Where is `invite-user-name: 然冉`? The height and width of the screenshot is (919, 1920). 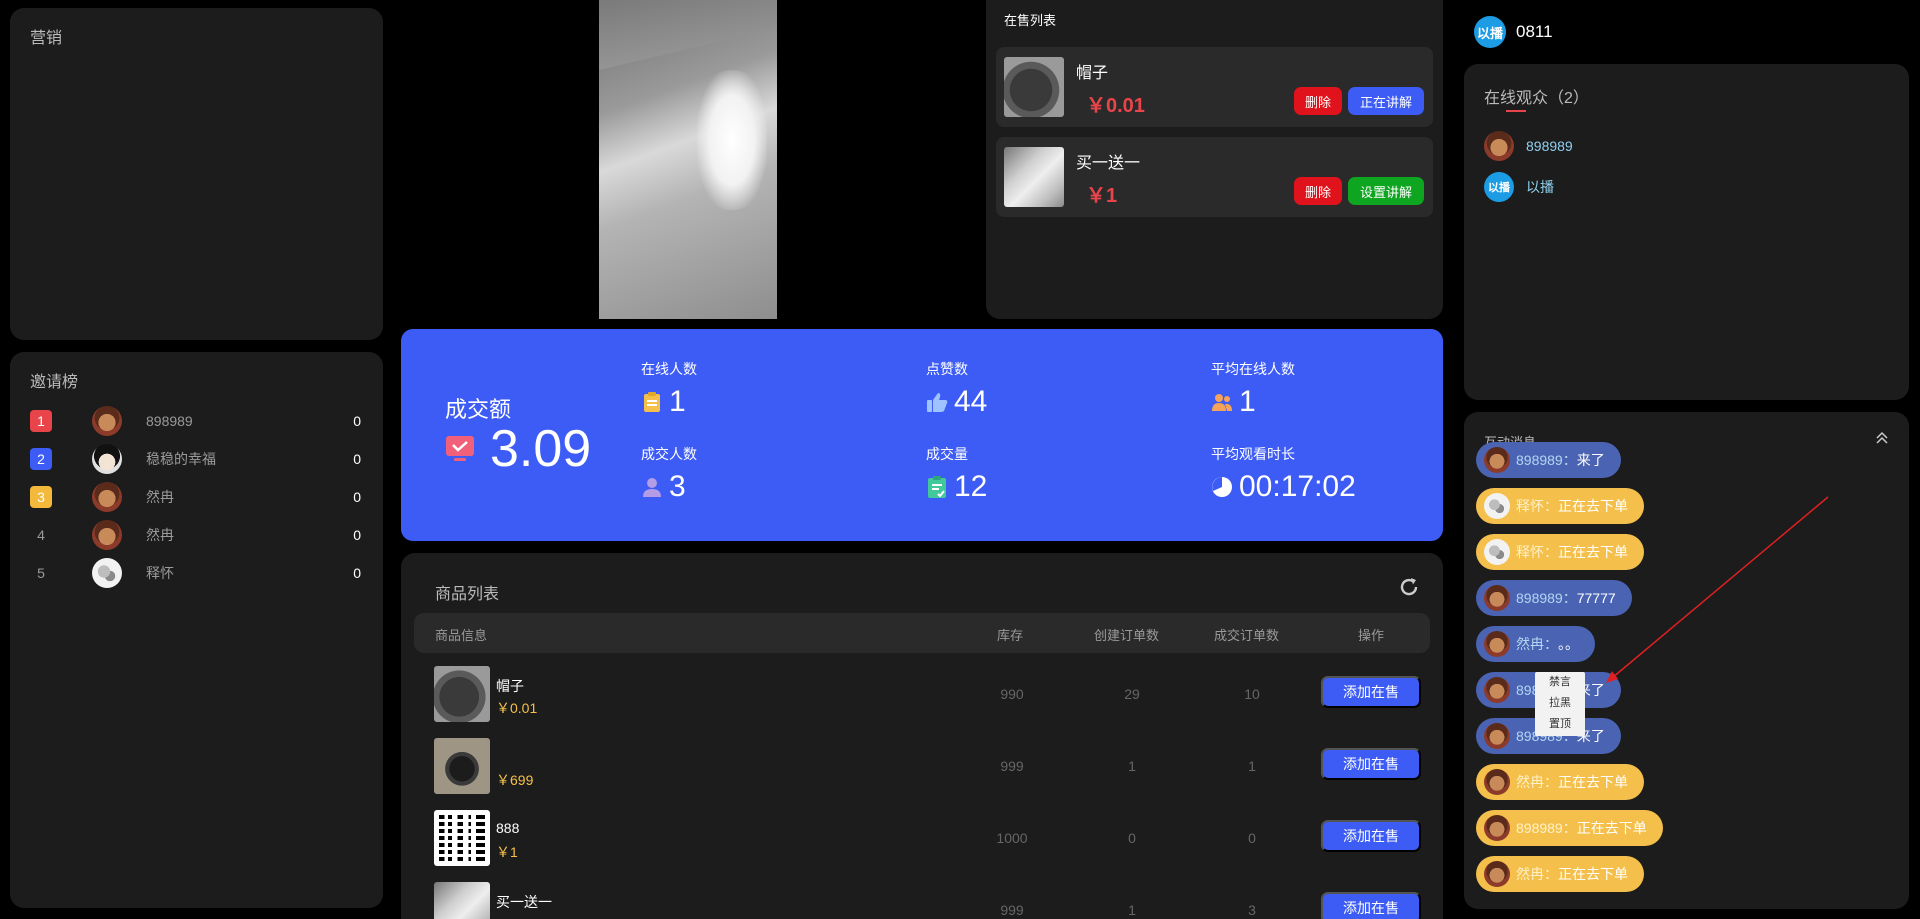
invite-user-name: 然冉 is located at coordinates (160, 535).